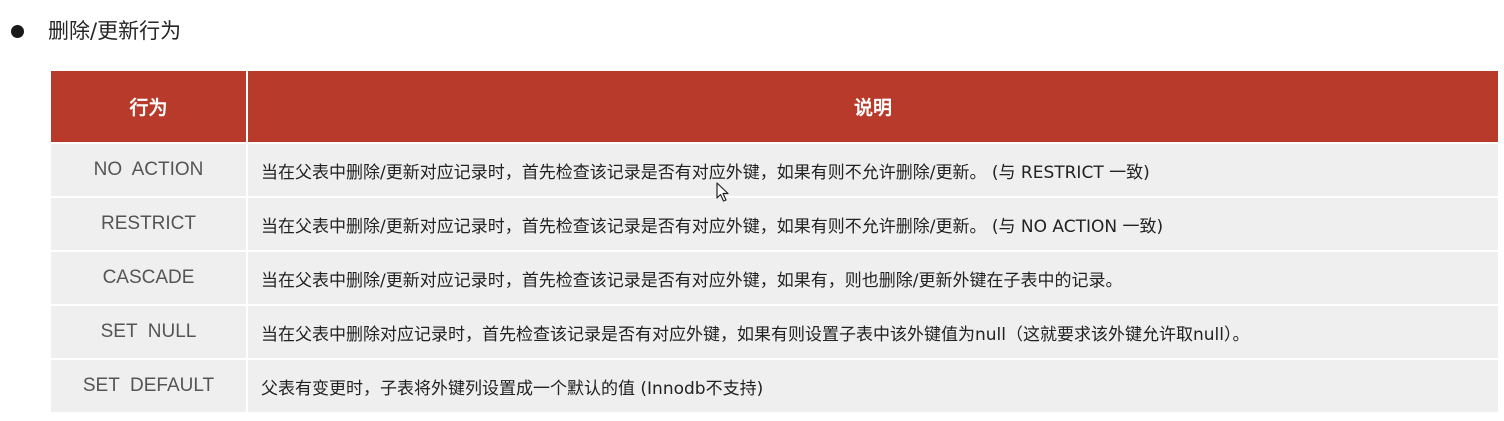 The image size is (1504, 421). Describe the element at coordinates (17, 31) in the screenshot. I see `bullet-dot` at that location.